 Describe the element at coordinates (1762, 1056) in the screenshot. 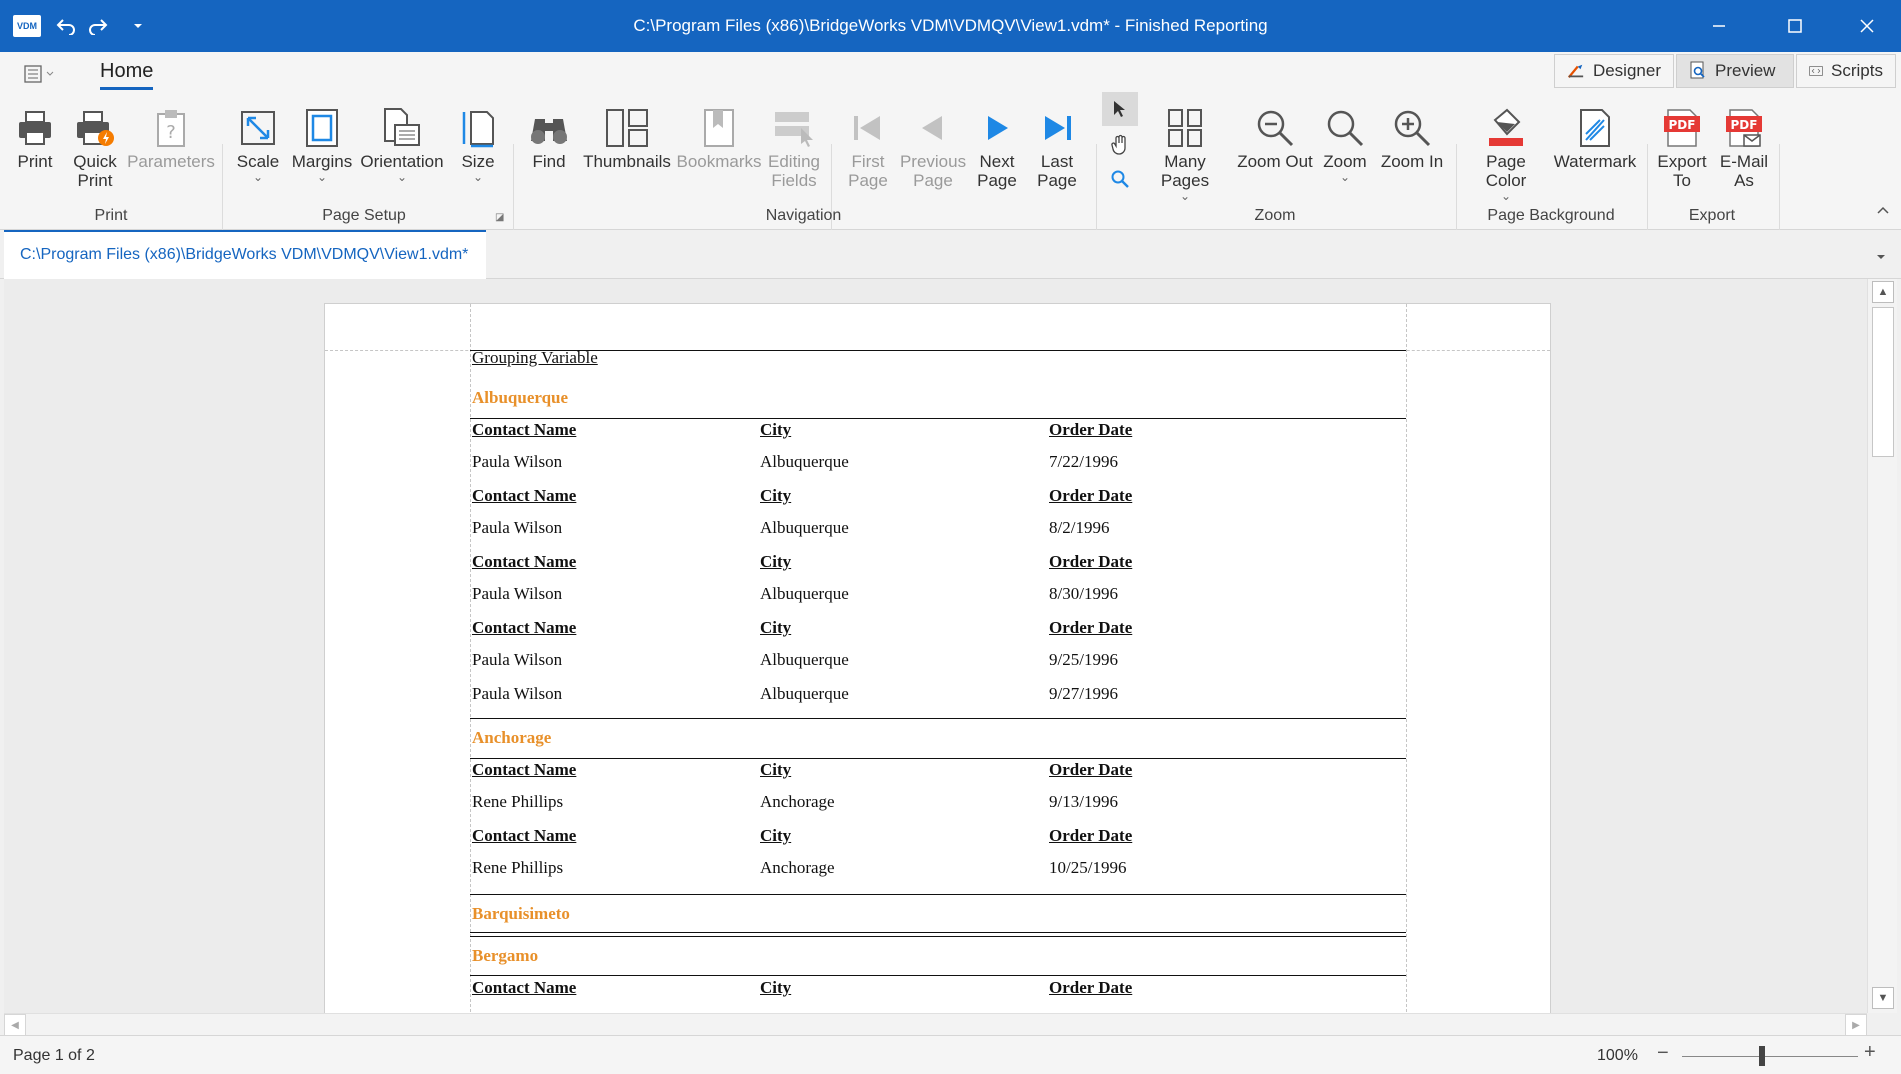

I see `zoom-slider-thumb` at that location.